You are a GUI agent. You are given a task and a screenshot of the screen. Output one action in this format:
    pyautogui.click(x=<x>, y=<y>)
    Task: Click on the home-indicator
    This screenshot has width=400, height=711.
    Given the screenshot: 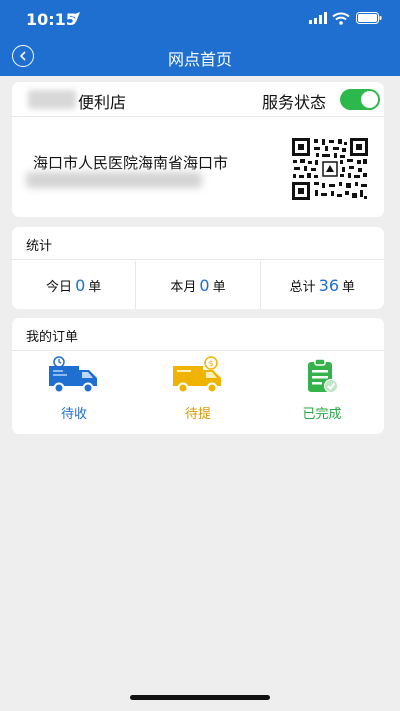 What is the action you would take?
    pyautogui.click(x=200, y=697)
    